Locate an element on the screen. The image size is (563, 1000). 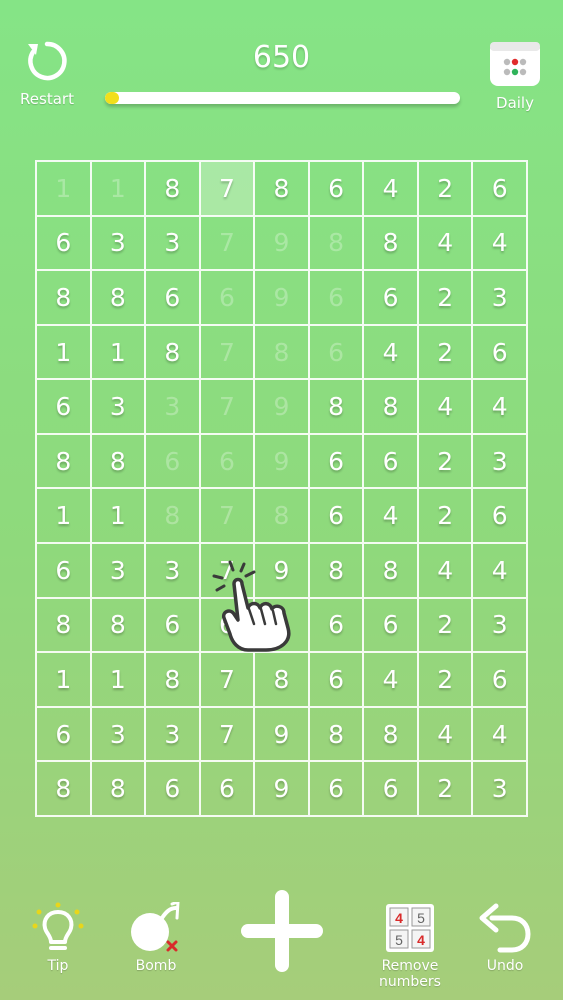
tip-button: Tip is located at coordinates (58, 938).